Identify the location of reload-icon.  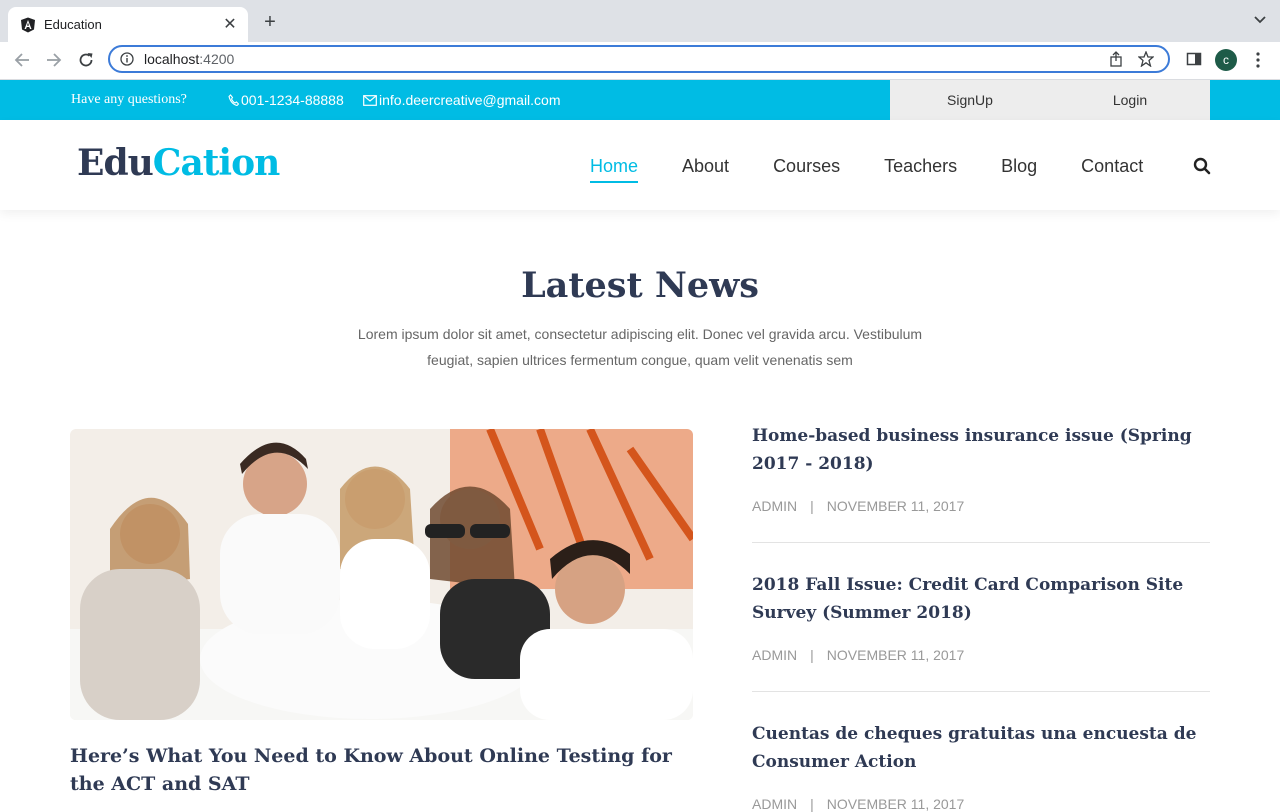
(86, 60).